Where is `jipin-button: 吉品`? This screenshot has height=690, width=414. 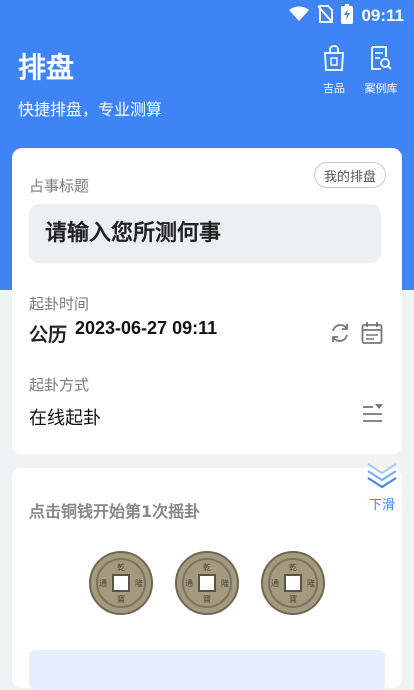 jipin-button: 吉品 is located at coordinates (334, 70).